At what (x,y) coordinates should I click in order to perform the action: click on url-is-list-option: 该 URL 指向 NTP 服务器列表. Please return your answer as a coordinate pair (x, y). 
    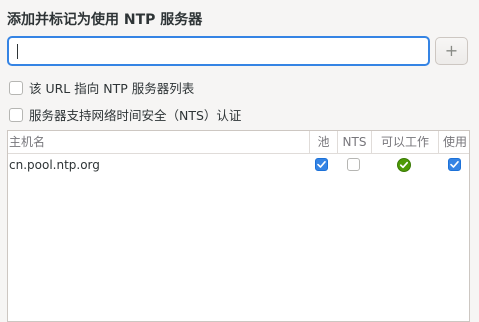
    Looking at the image, I should click on (101, 87).